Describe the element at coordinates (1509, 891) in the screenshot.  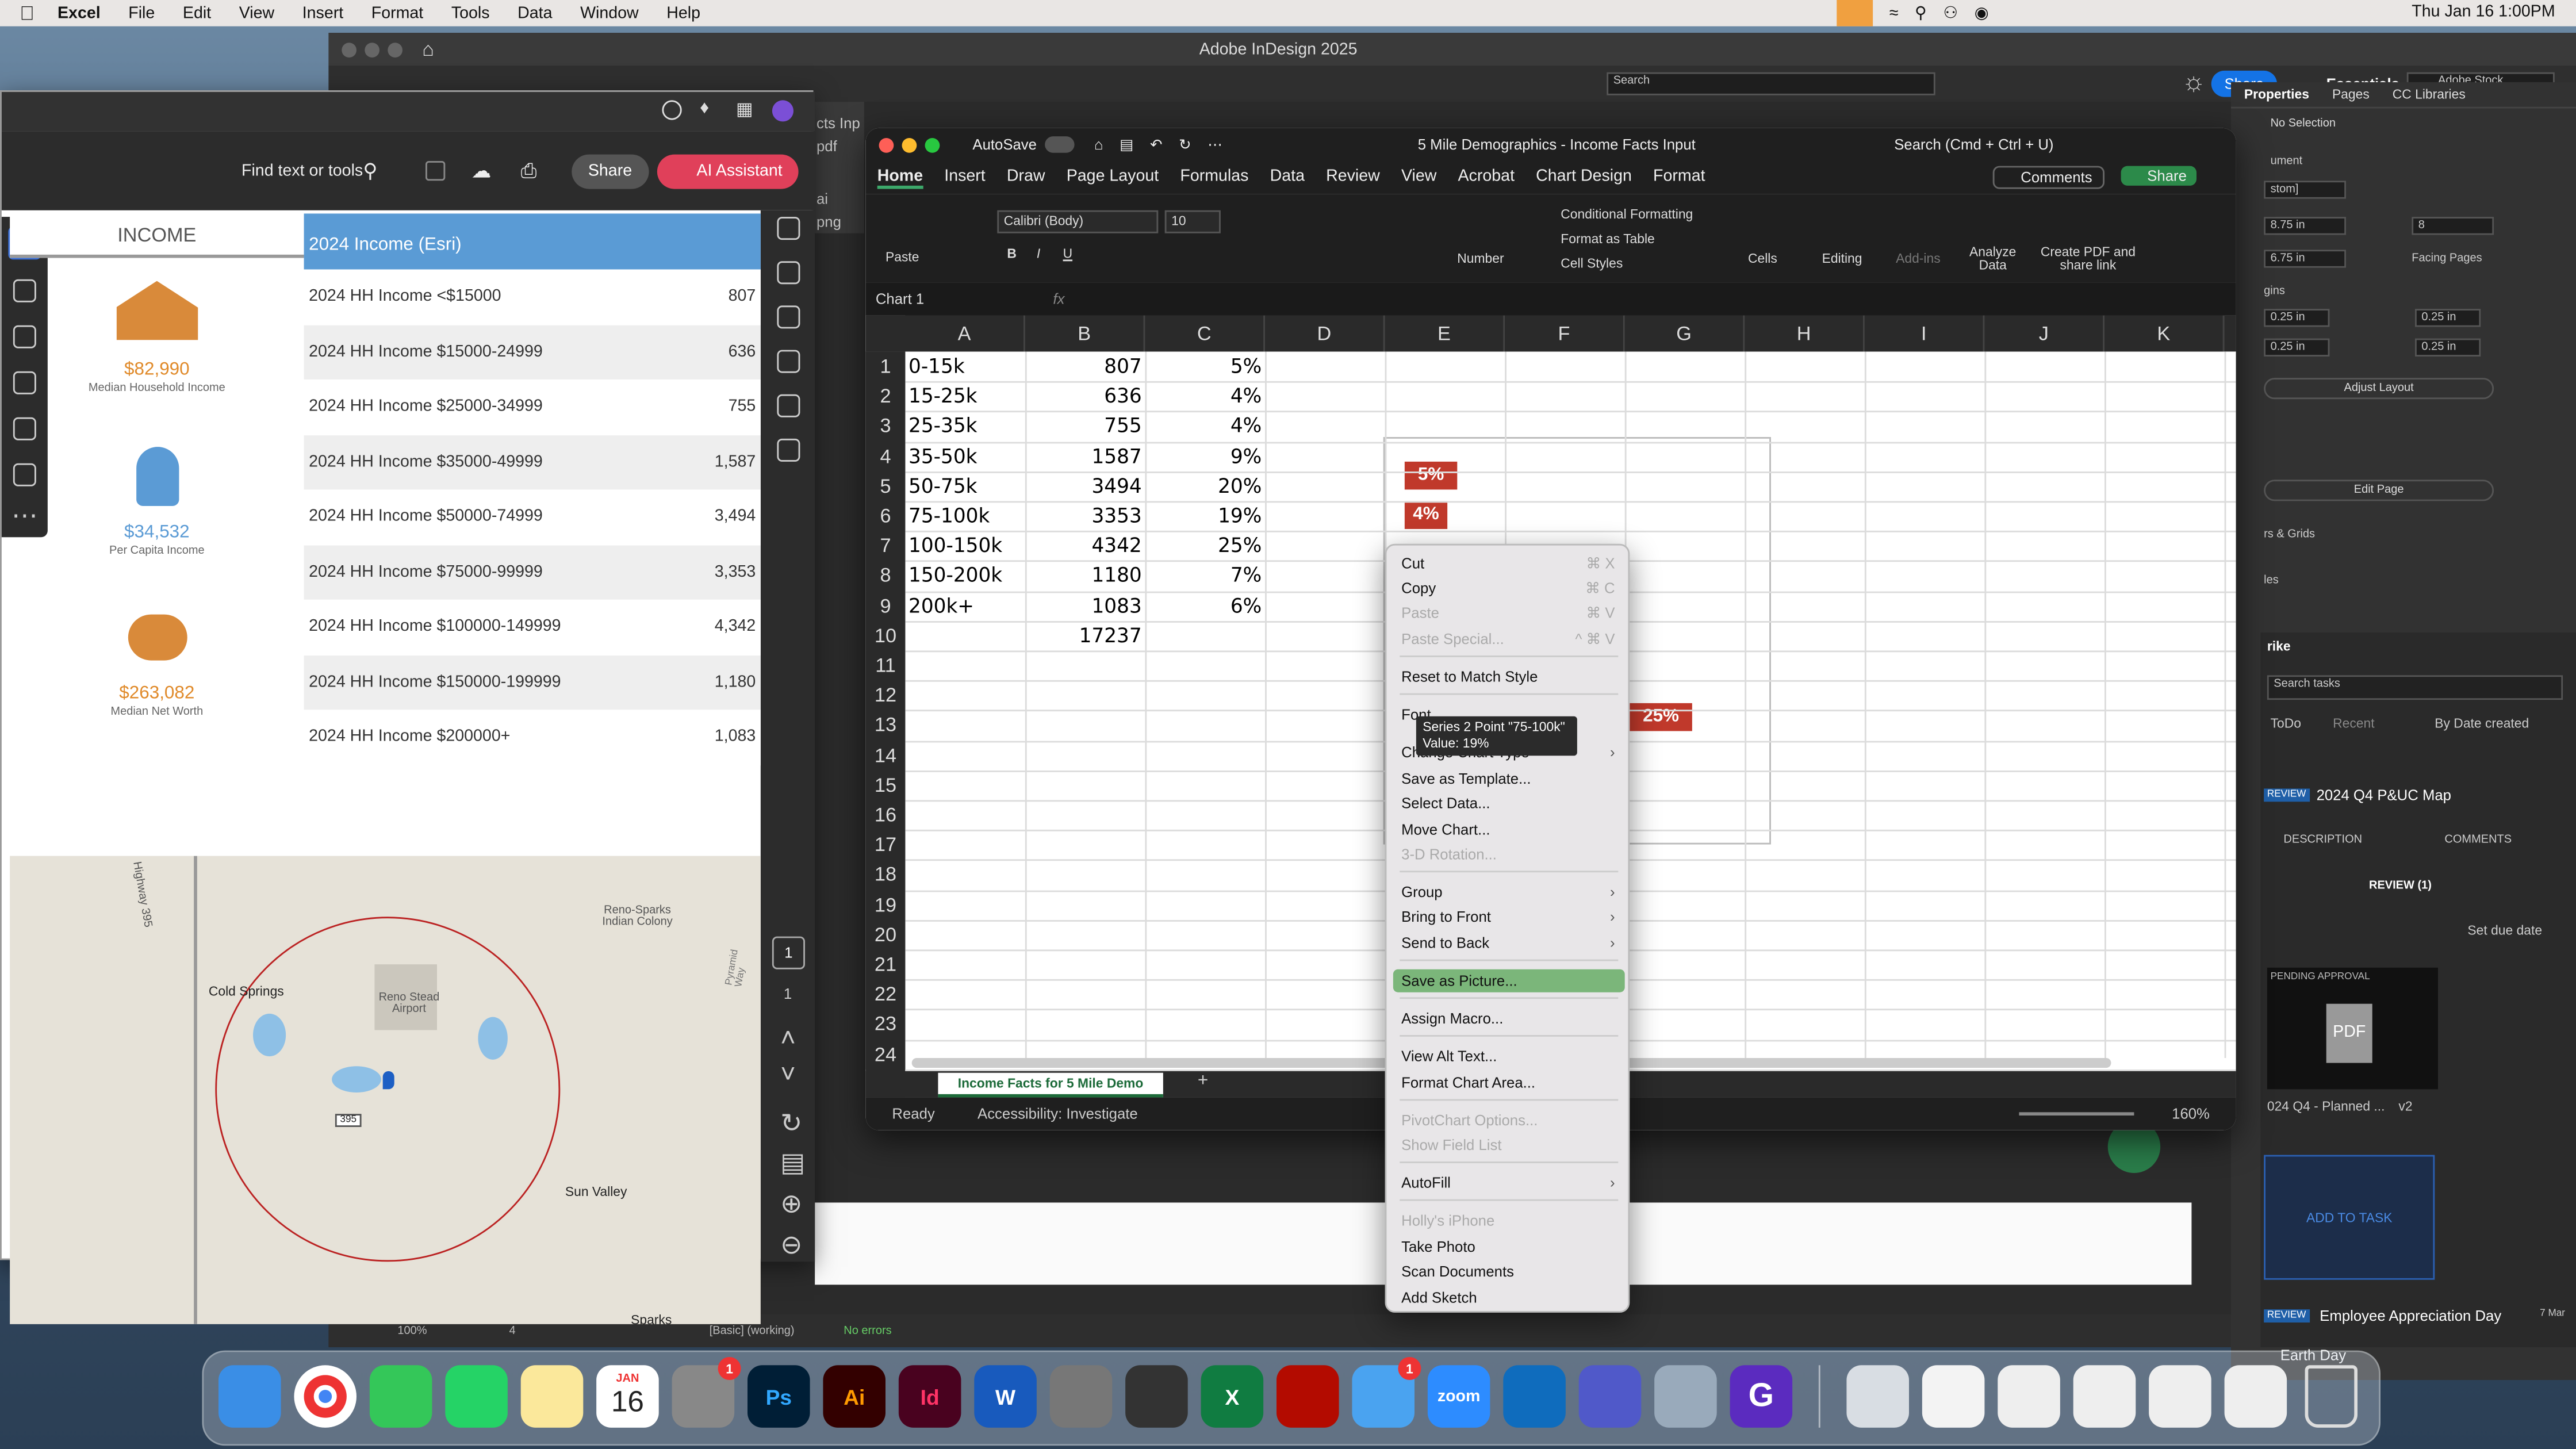
I see `menu-group: Group ›` at that location.